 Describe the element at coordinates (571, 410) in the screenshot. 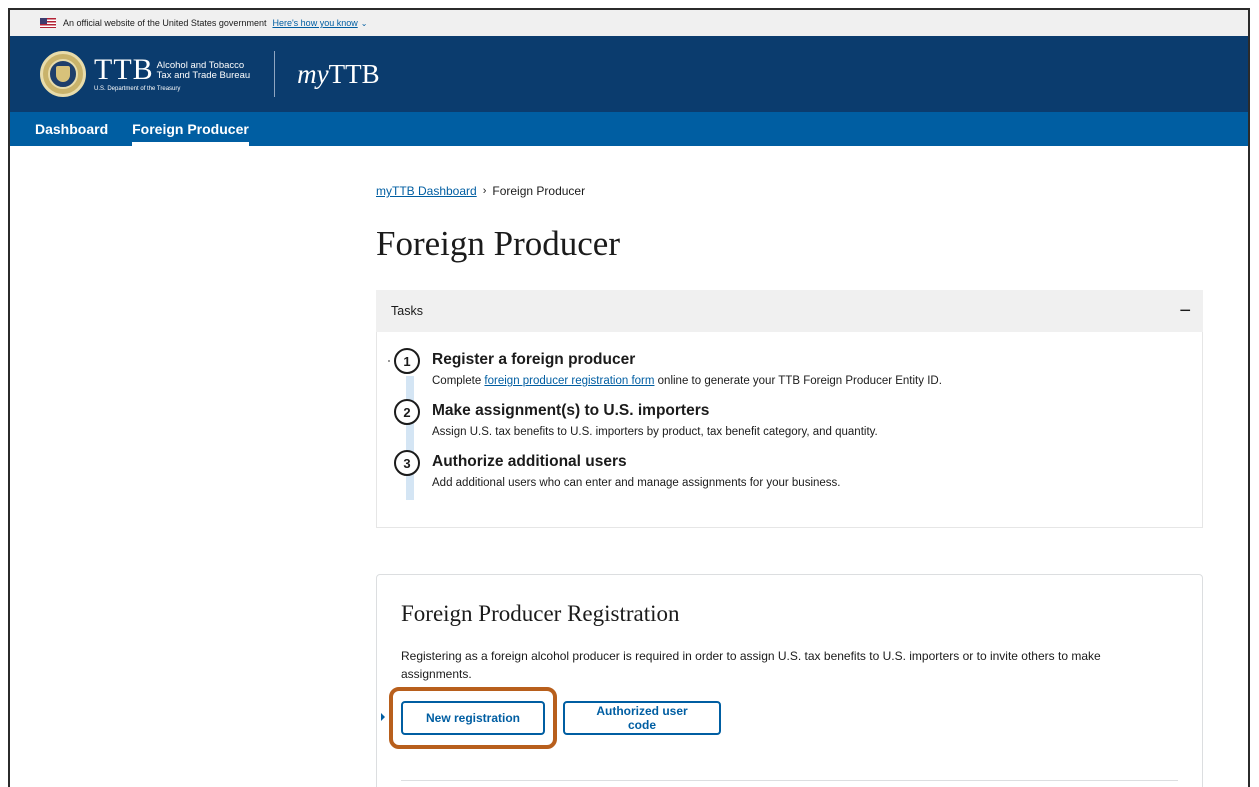

I see `step-title: Make assignment(s) to U.S. importers` at that location.